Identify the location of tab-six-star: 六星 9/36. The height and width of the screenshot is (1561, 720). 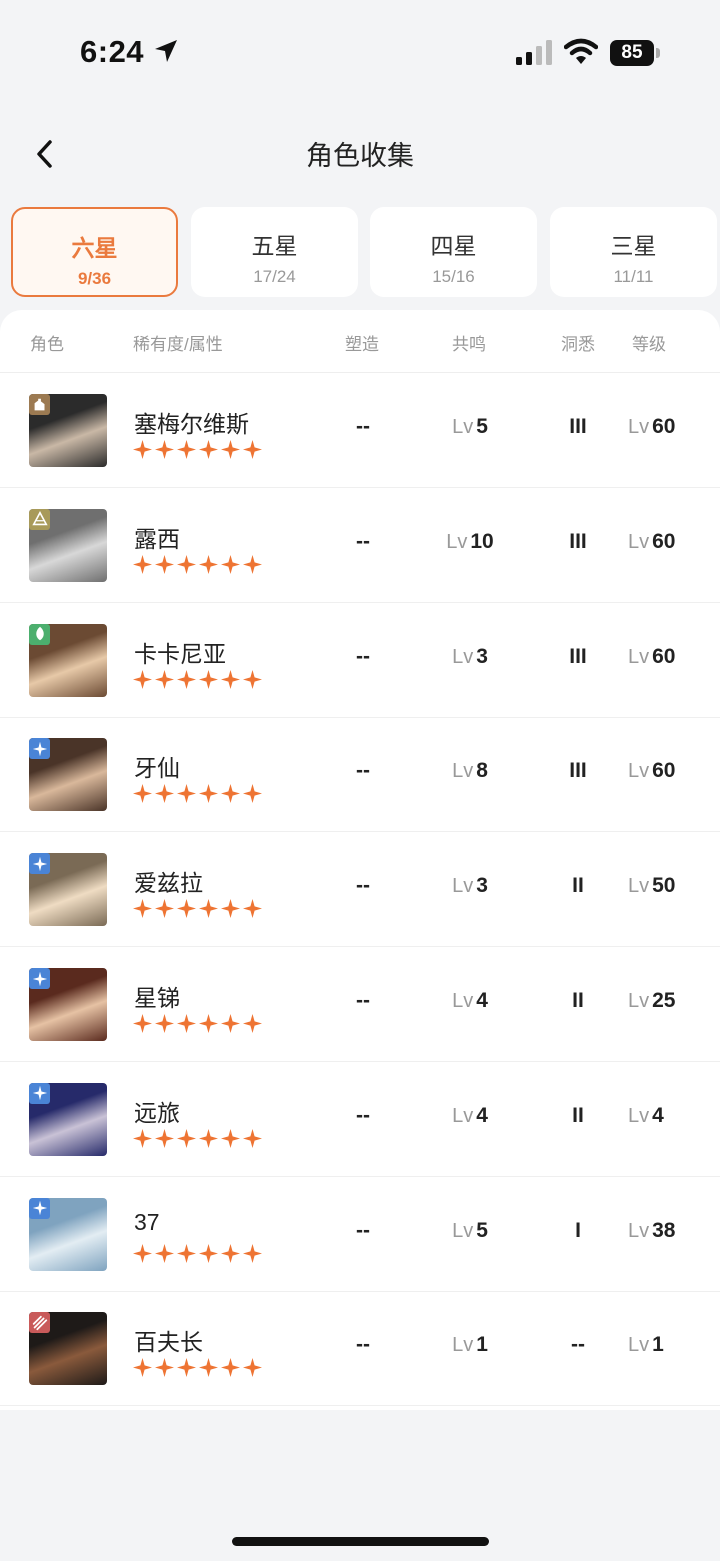
(94, 252).